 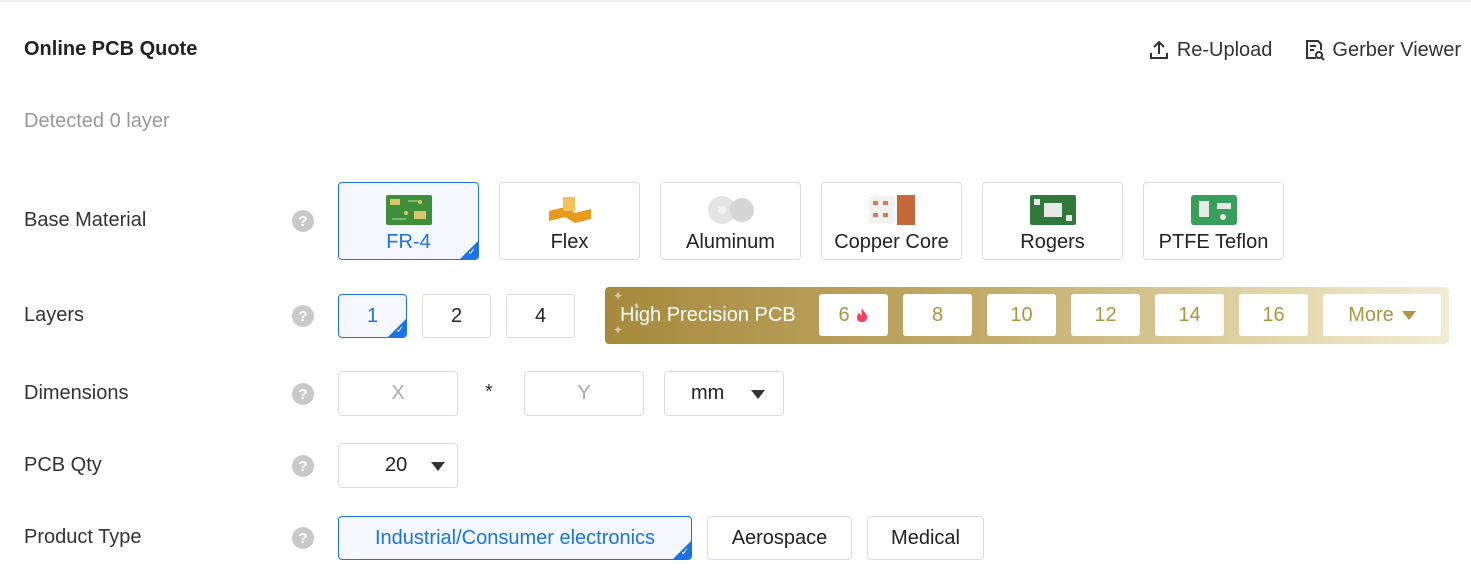 I want to click on material-option-copper-core: Copper Core, so click(x=891, y=221).